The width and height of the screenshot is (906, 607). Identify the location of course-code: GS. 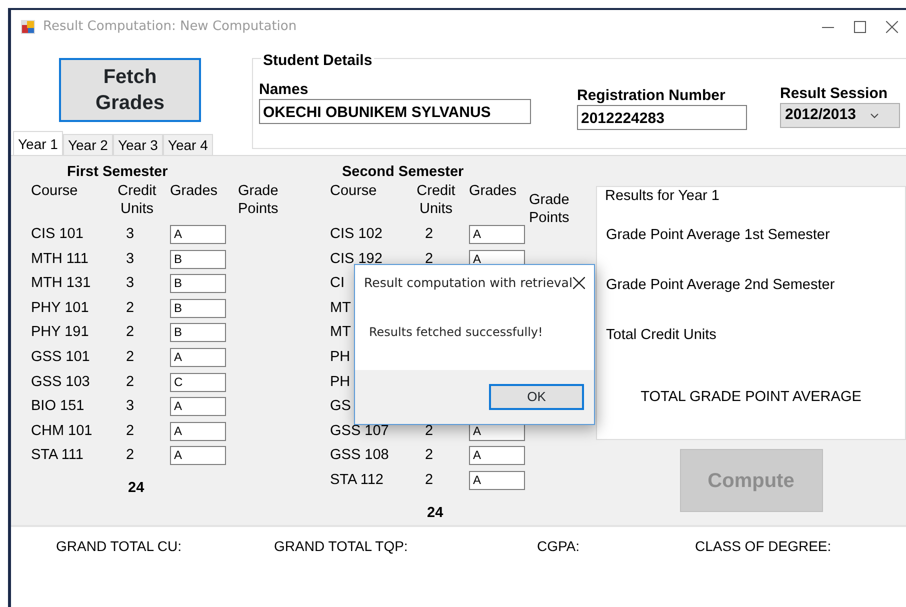
(340, 406).